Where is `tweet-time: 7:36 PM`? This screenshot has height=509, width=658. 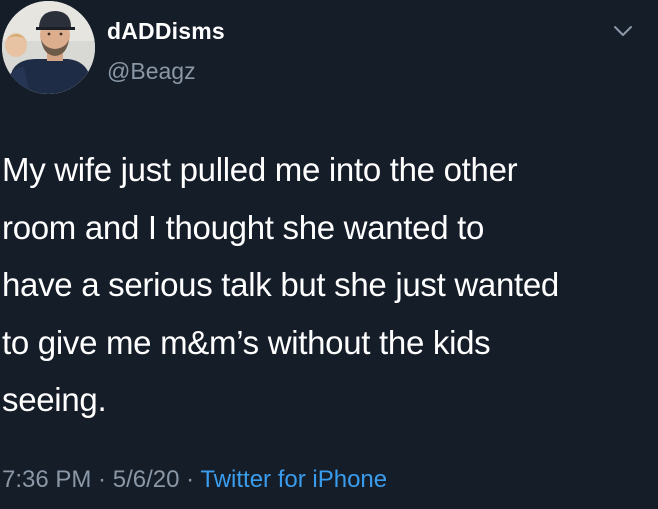
tweet-time: 7:36 PM is located at coordinates (46, 479).